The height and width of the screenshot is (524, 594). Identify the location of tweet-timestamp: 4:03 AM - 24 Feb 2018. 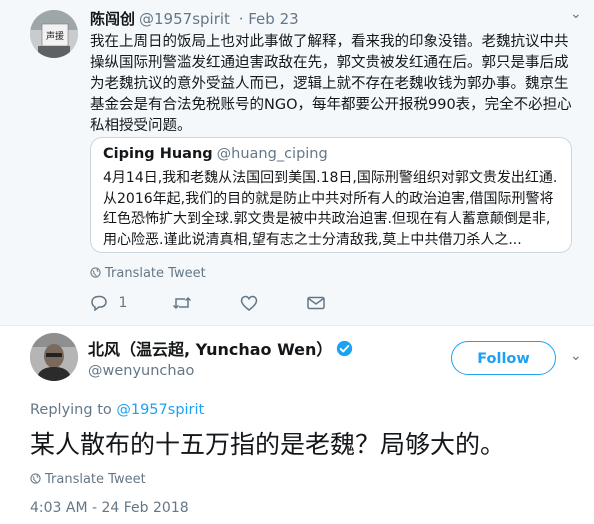
(109, 508).